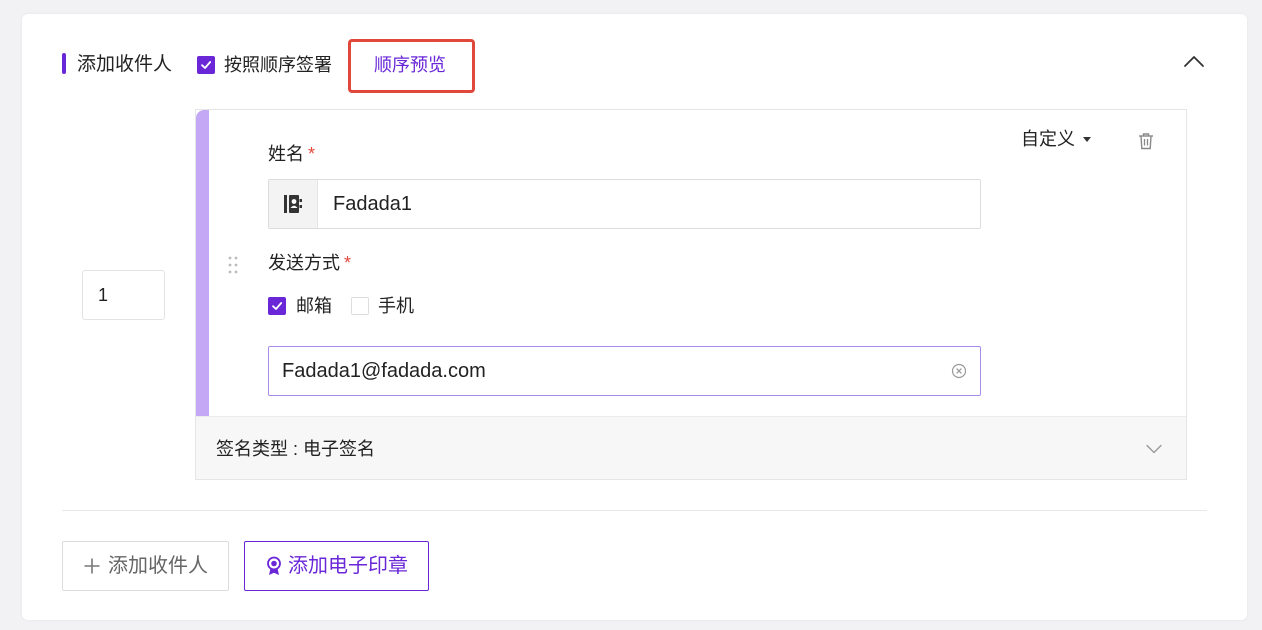 The image size is (1262, 630). What do you see at coordinates (1087, 139) in the screenshot?
I see `caret-down-icon` at bounding box center [1087, 139].